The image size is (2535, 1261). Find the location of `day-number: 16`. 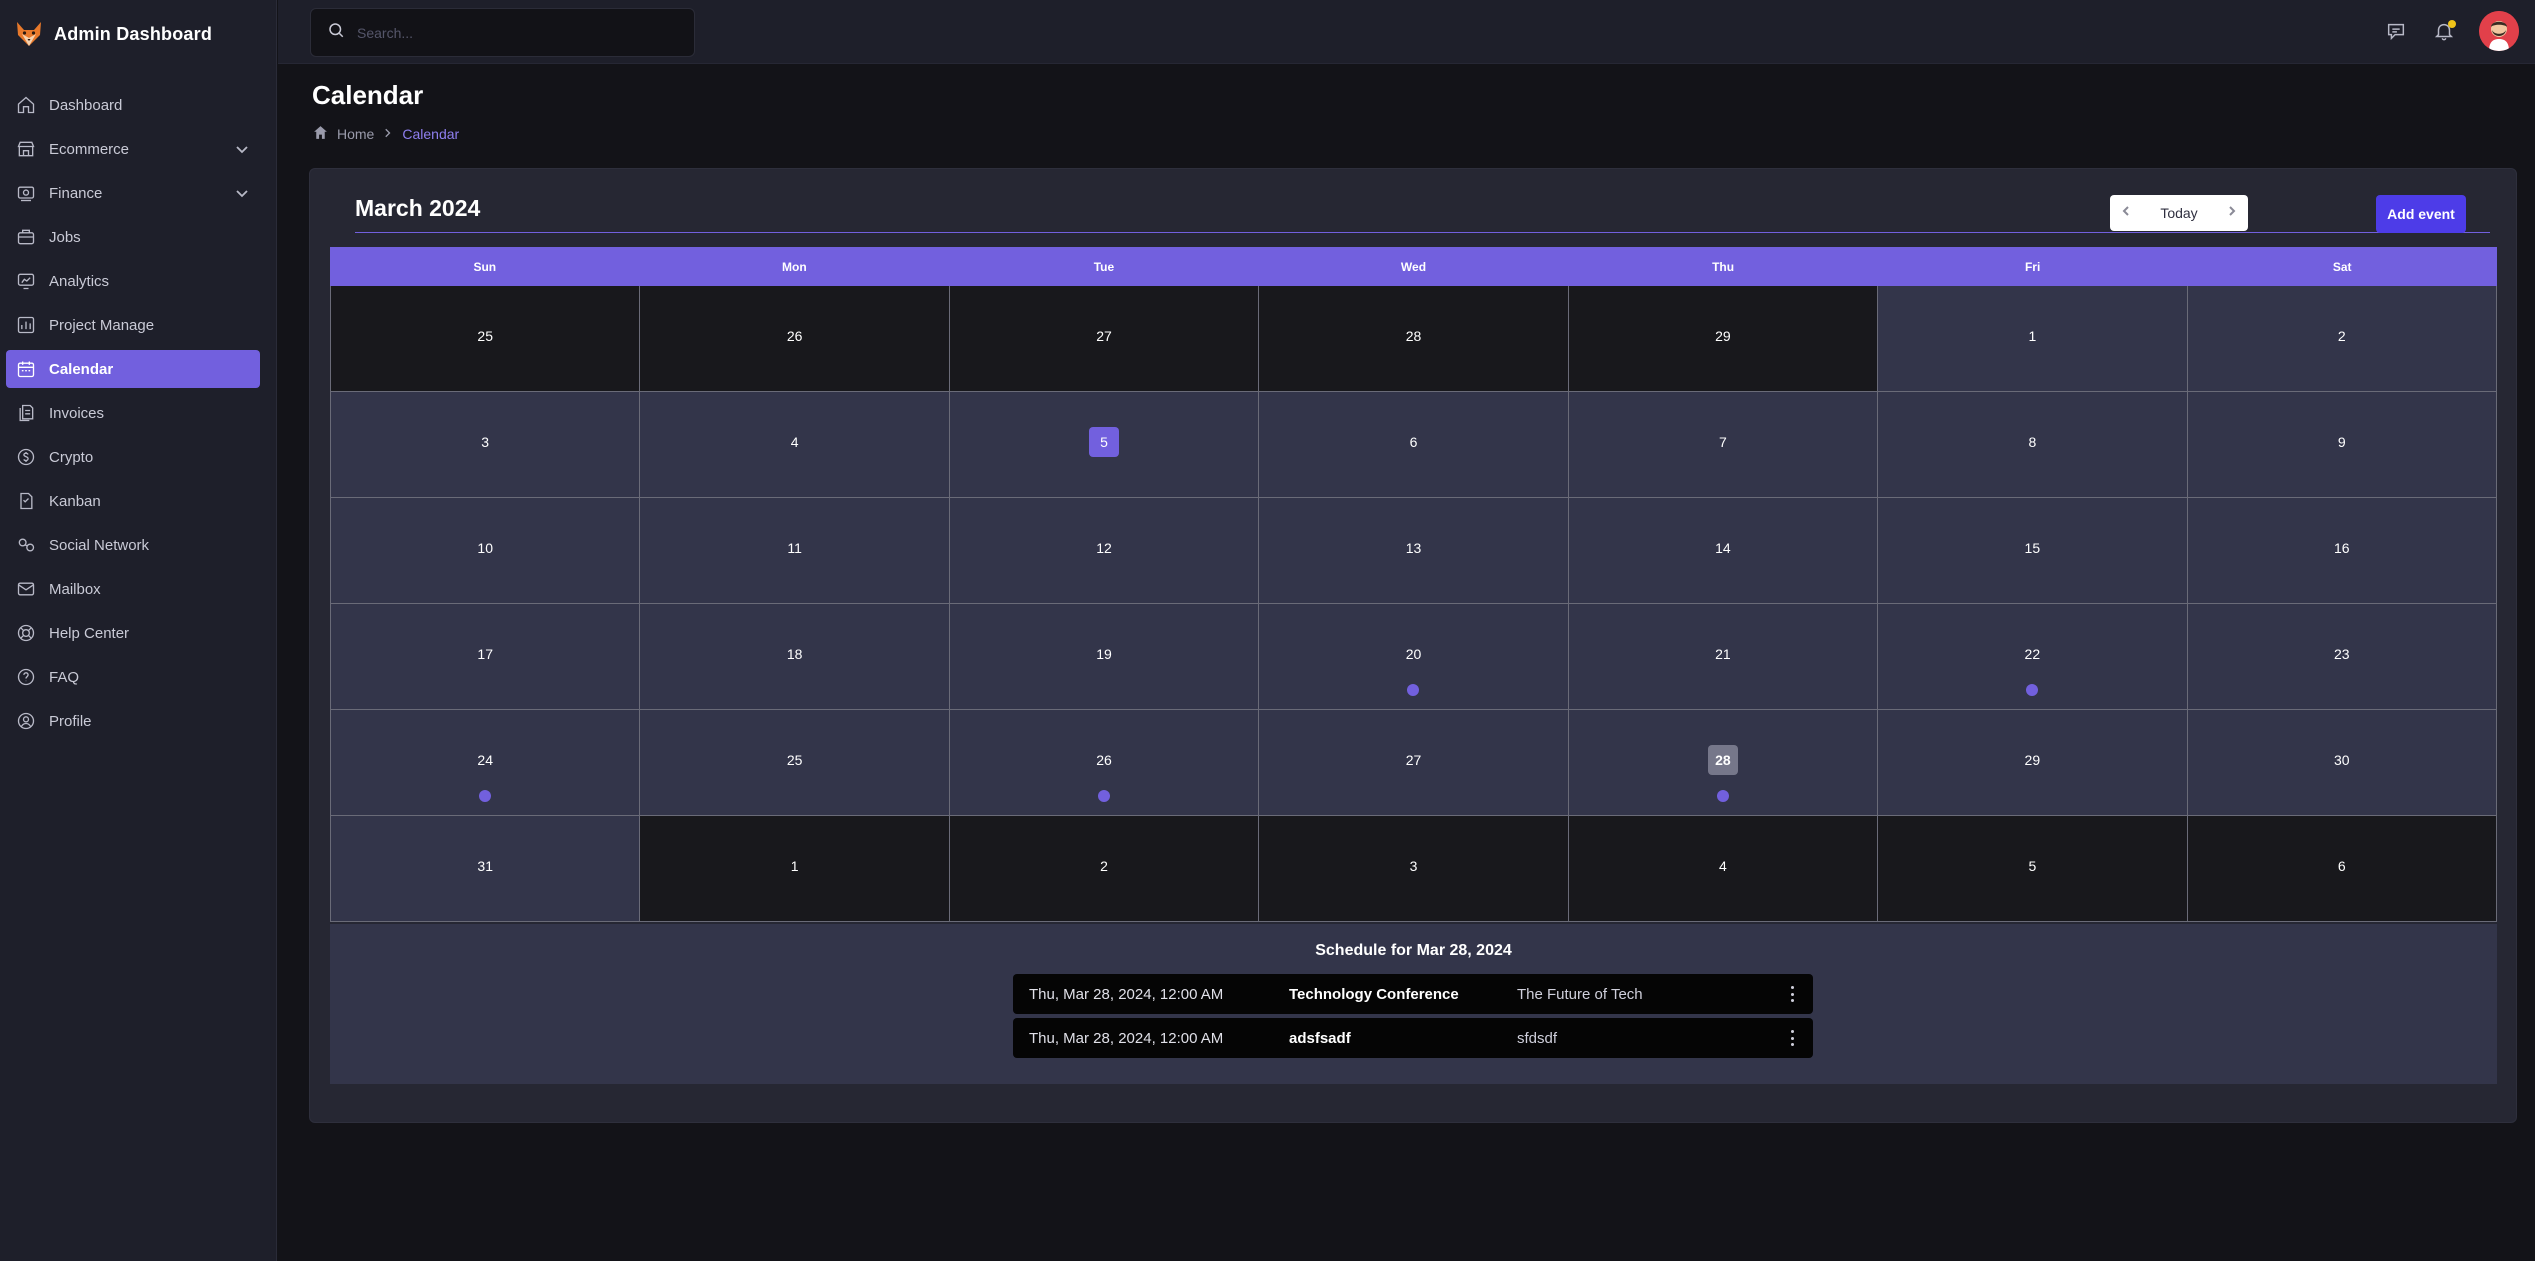

day-number: 16 is located at coordinates (2341, 548).